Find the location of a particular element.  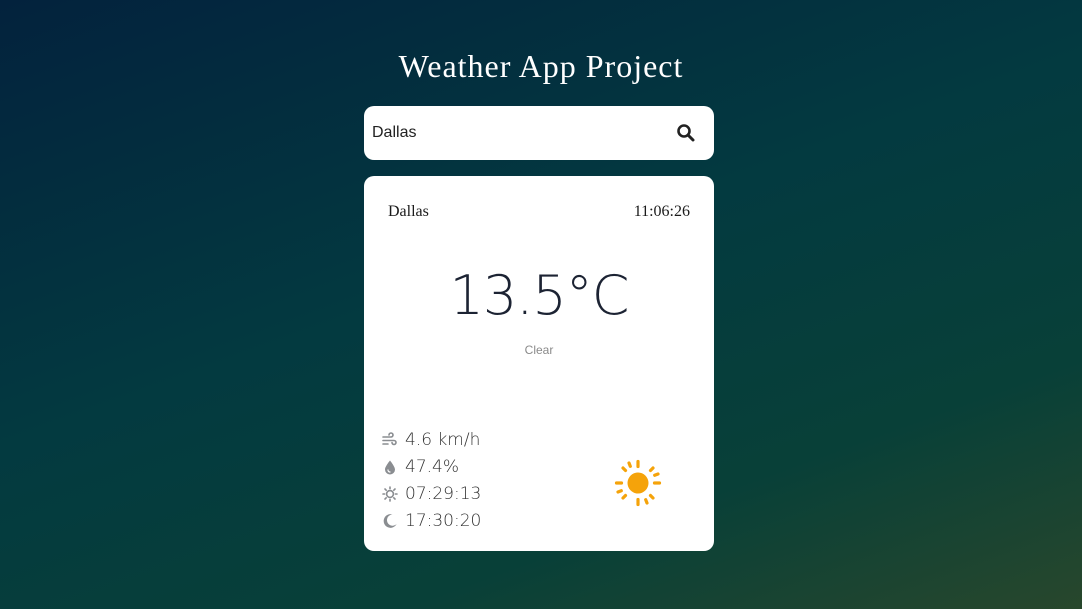

search-bar is located at coordinates (539, 133).